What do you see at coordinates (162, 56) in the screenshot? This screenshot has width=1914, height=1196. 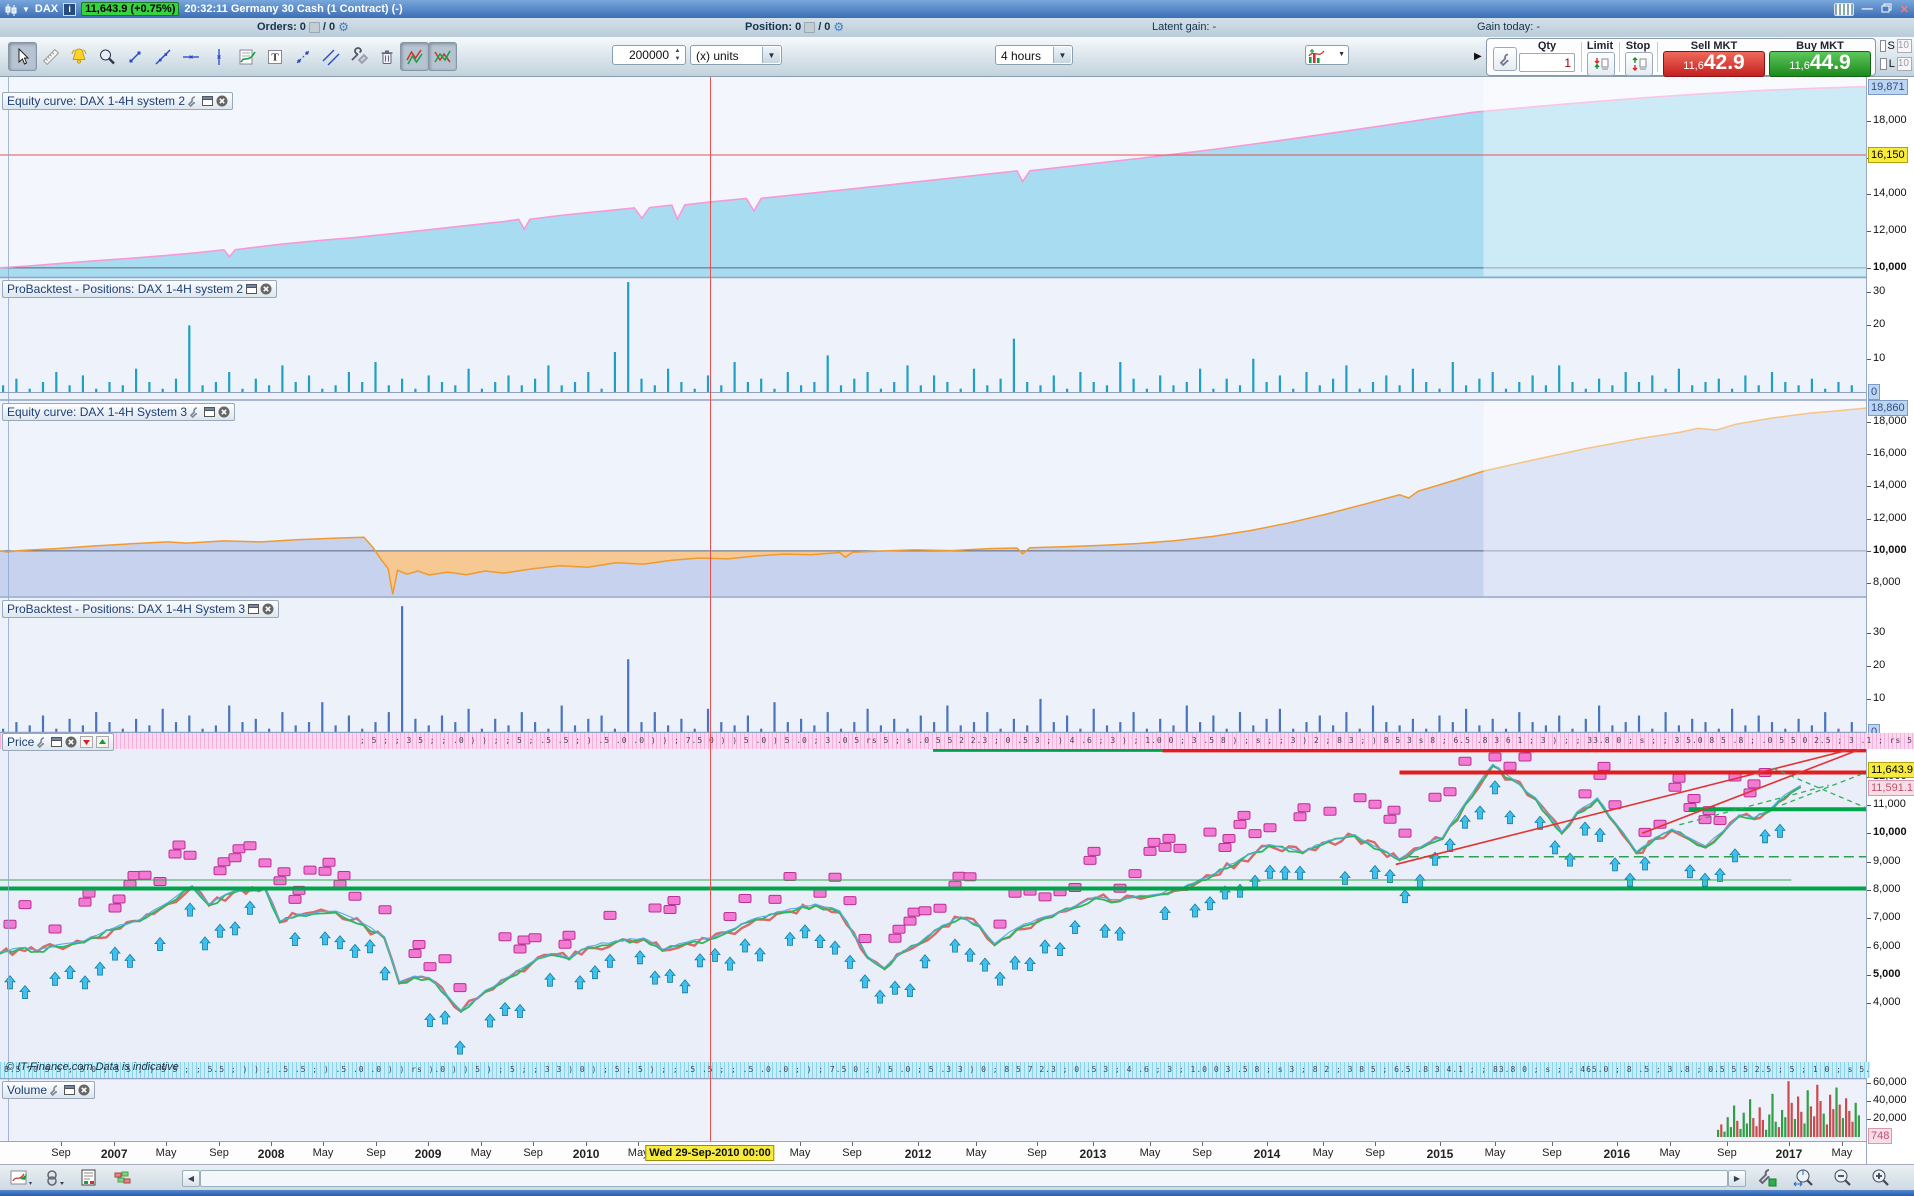 I see `trendline-tool-button` at bounding box center [162, 56].